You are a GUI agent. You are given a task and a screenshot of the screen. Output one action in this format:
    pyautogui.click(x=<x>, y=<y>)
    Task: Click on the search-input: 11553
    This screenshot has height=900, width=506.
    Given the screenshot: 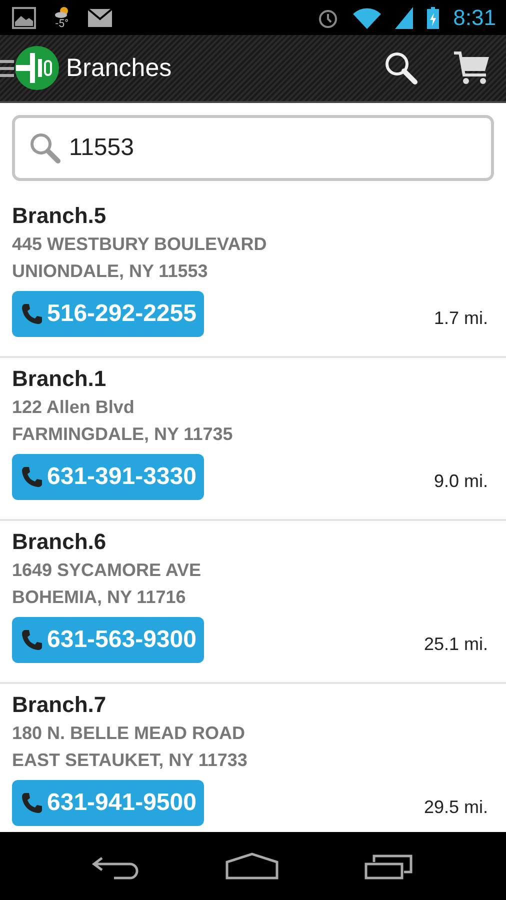 What is the action you would take?
    pyautogui.click(x=259, y=148)
    